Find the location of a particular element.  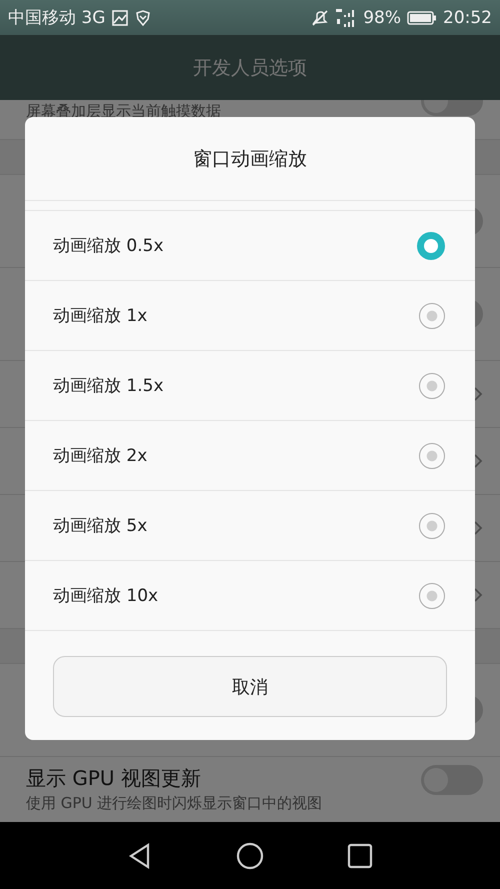

option-row: 动画缩放 2x is located at coordinates (250, 456).